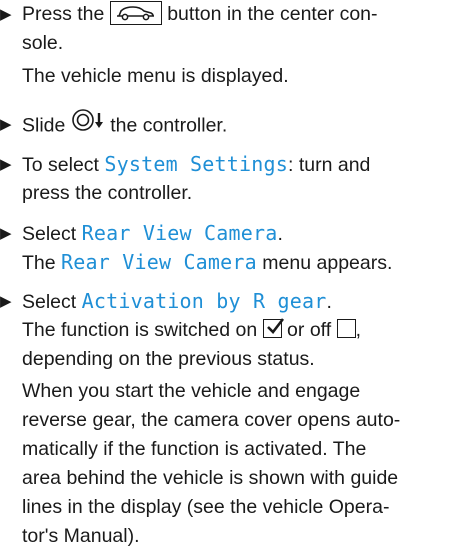 This screenshot has height=552, width=452. Describe the element at coordinates (358, 330) in the screenshot. I see `step-result: ,` at that location.